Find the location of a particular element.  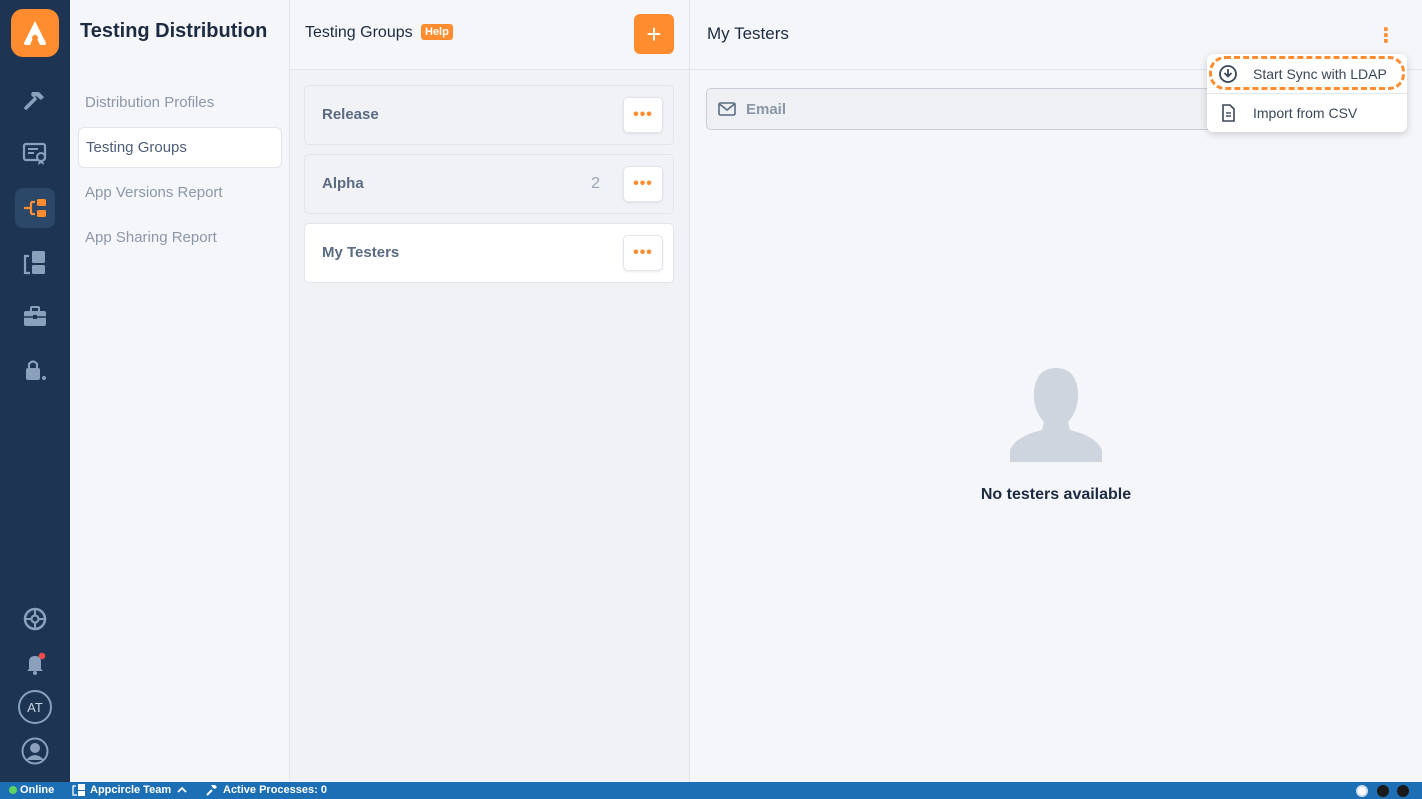

empty-user-icon is located at coordinates (1056, 415).